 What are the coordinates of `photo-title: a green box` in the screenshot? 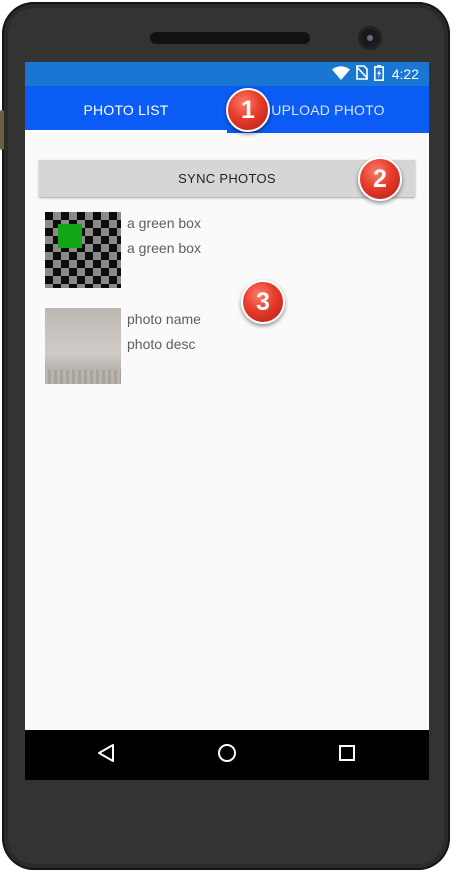 It's located at (164, 223).